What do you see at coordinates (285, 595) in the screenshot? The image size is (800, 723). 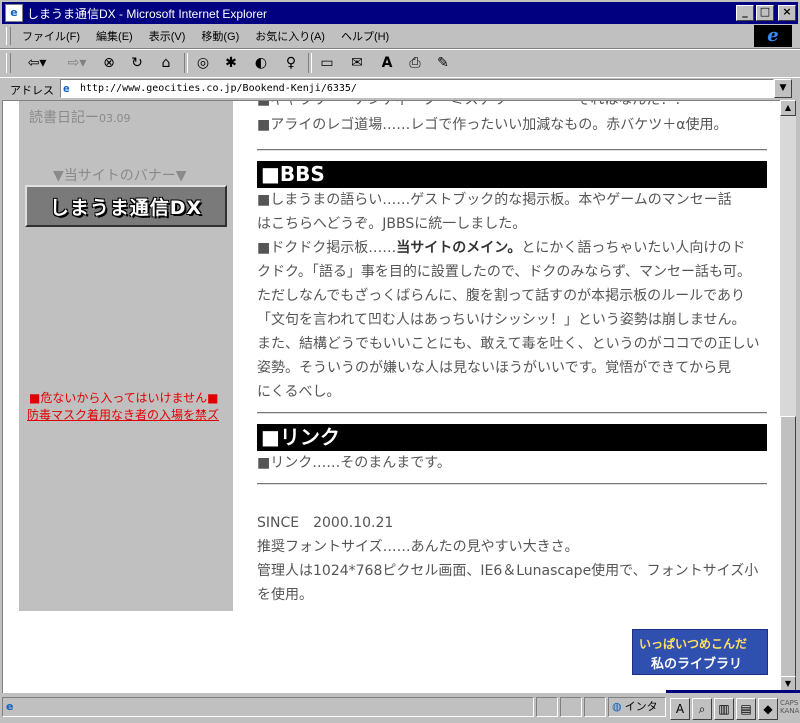 I see `footer-line: を使用。` at bounding box center [285, 595].